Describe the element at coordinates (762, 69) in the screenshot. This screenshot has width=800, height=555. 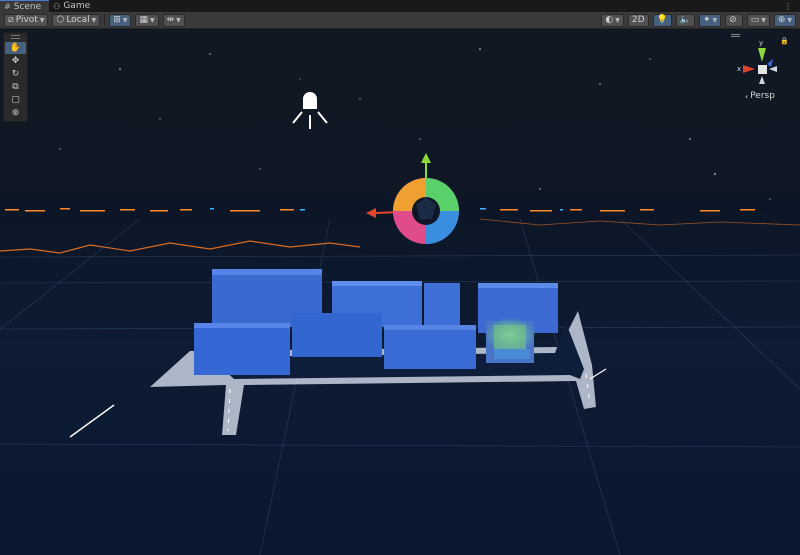
I see `gizmo-center-cube` at that location.